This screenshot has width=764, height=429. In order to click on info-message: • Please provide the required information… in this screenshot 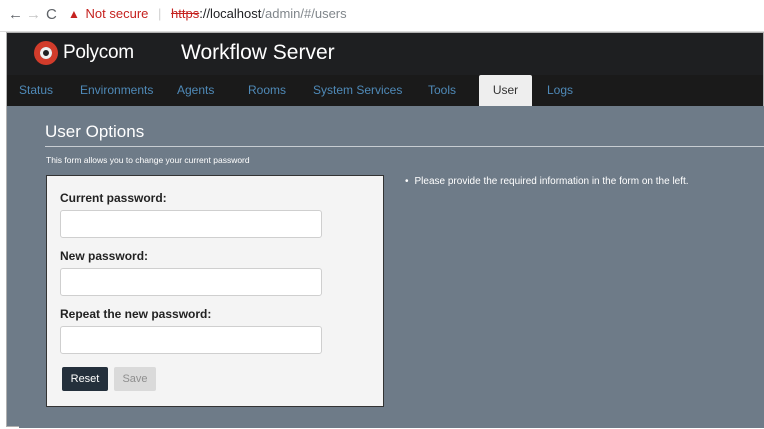, I will do `click(547, 181)`.